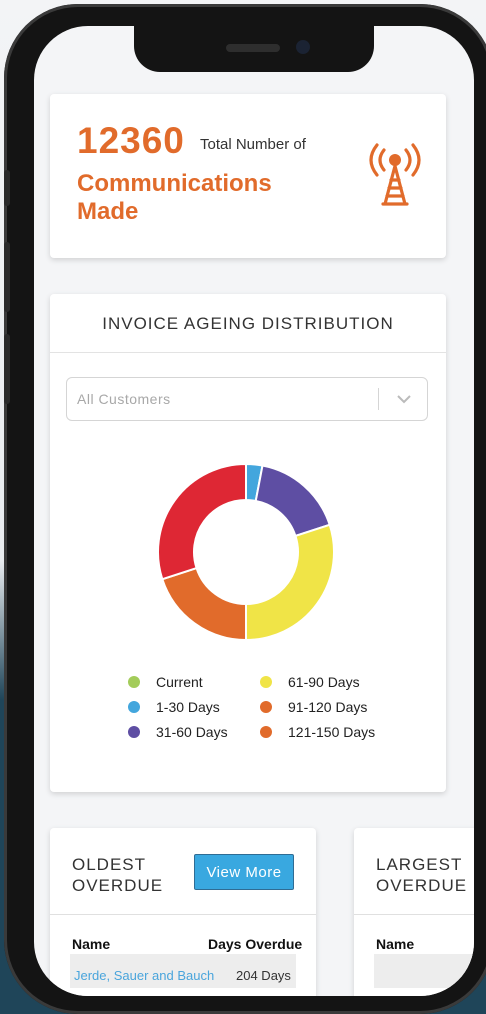  What do you see at coordinates (188, 707) in the screenshot?
I see `legend-label: 1-30 Days` at bounding box center [188, 707].